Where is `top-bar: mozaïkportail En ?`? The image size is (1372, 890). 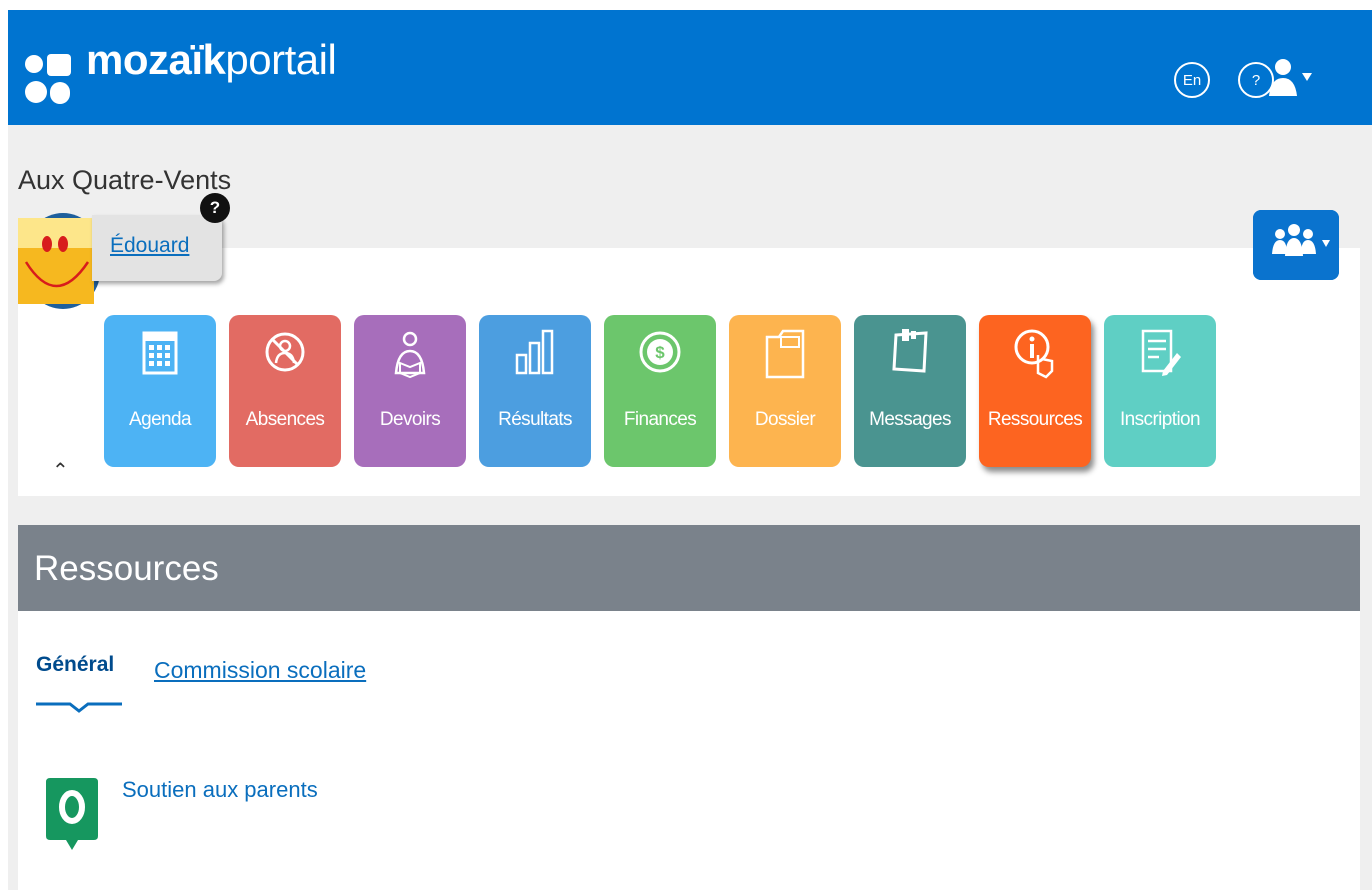 top-bar: mozaïkportail En ? is located at coordinates (690, 67).